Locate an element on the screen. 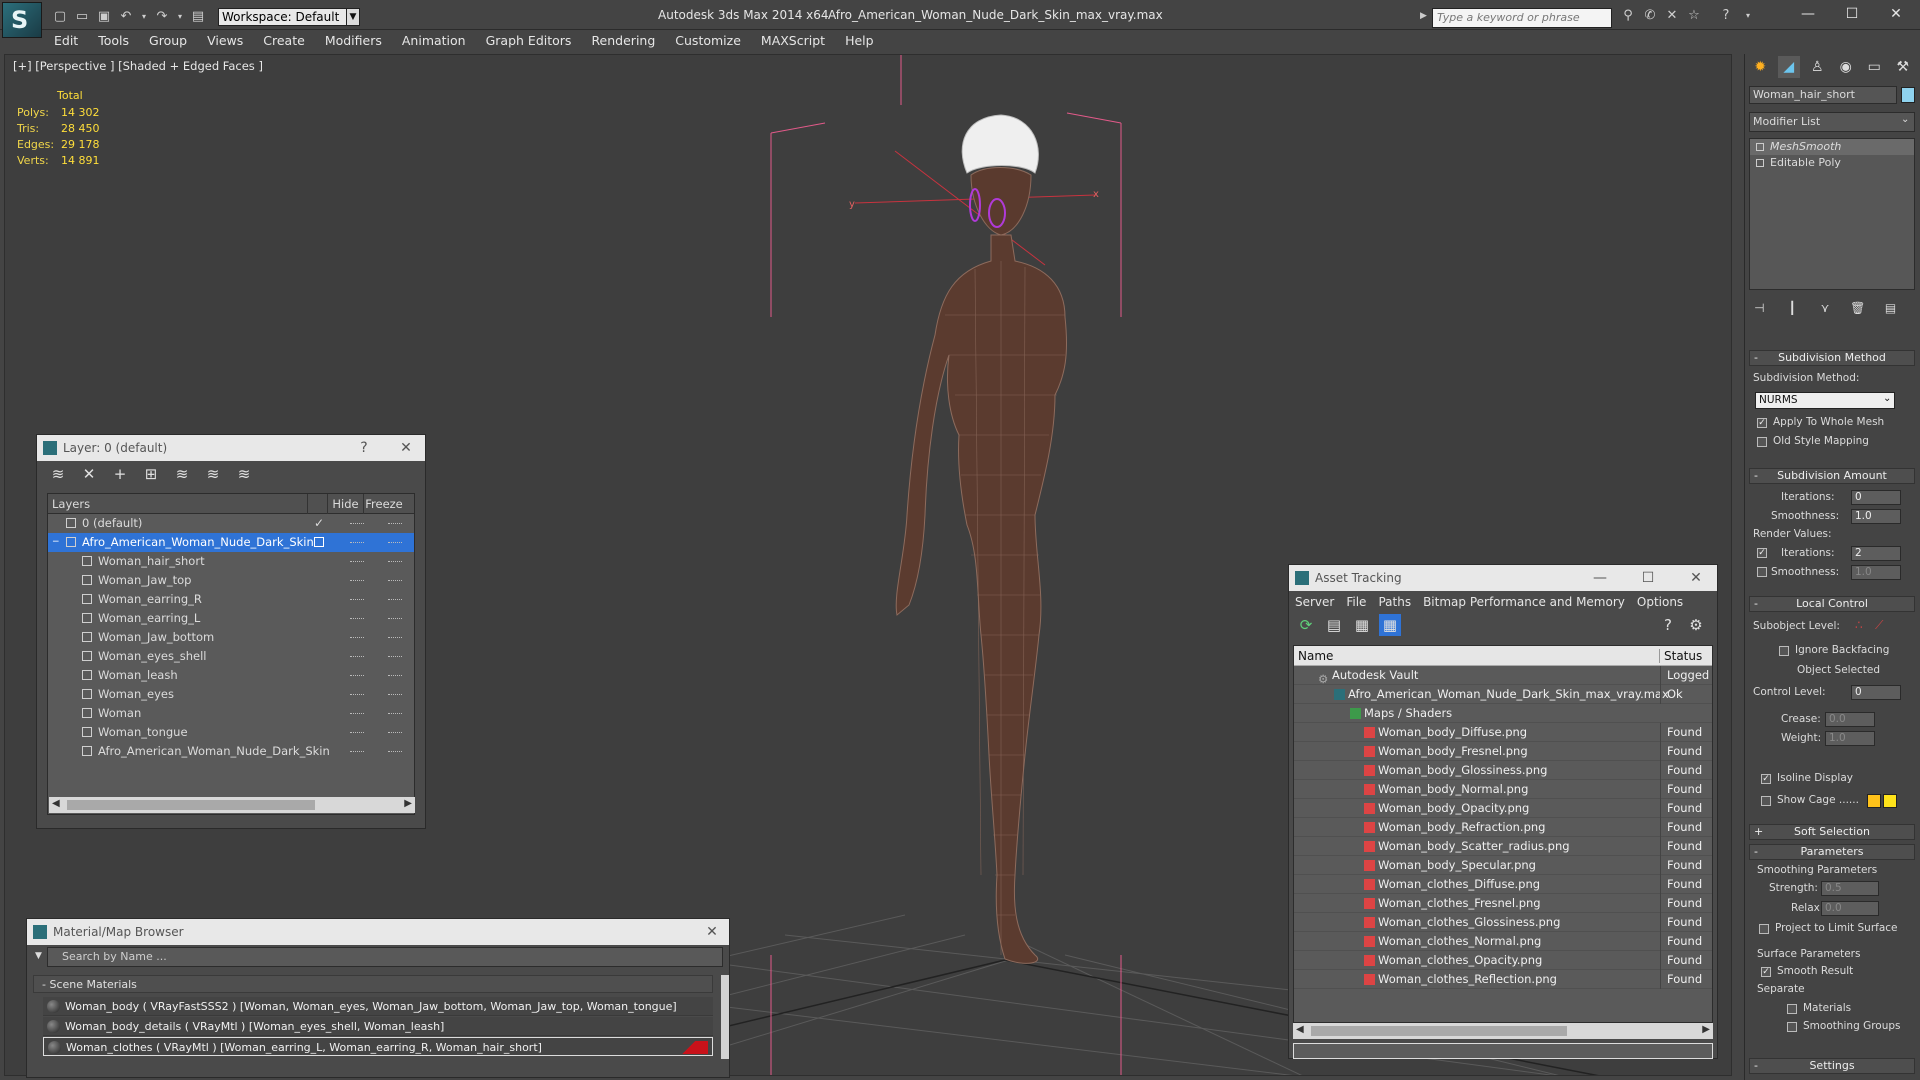  vertex-level-icon: ∴ is located at coordinates (1859, 625).